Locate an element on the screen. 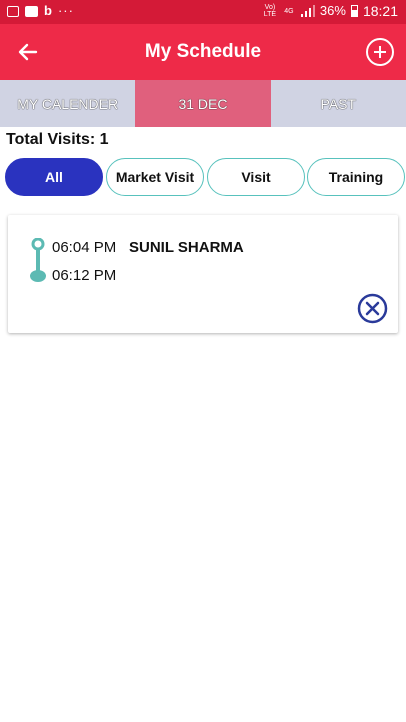 The height and width of the screenshot is (722, 406). add-button is located at coordinates (380, 52).